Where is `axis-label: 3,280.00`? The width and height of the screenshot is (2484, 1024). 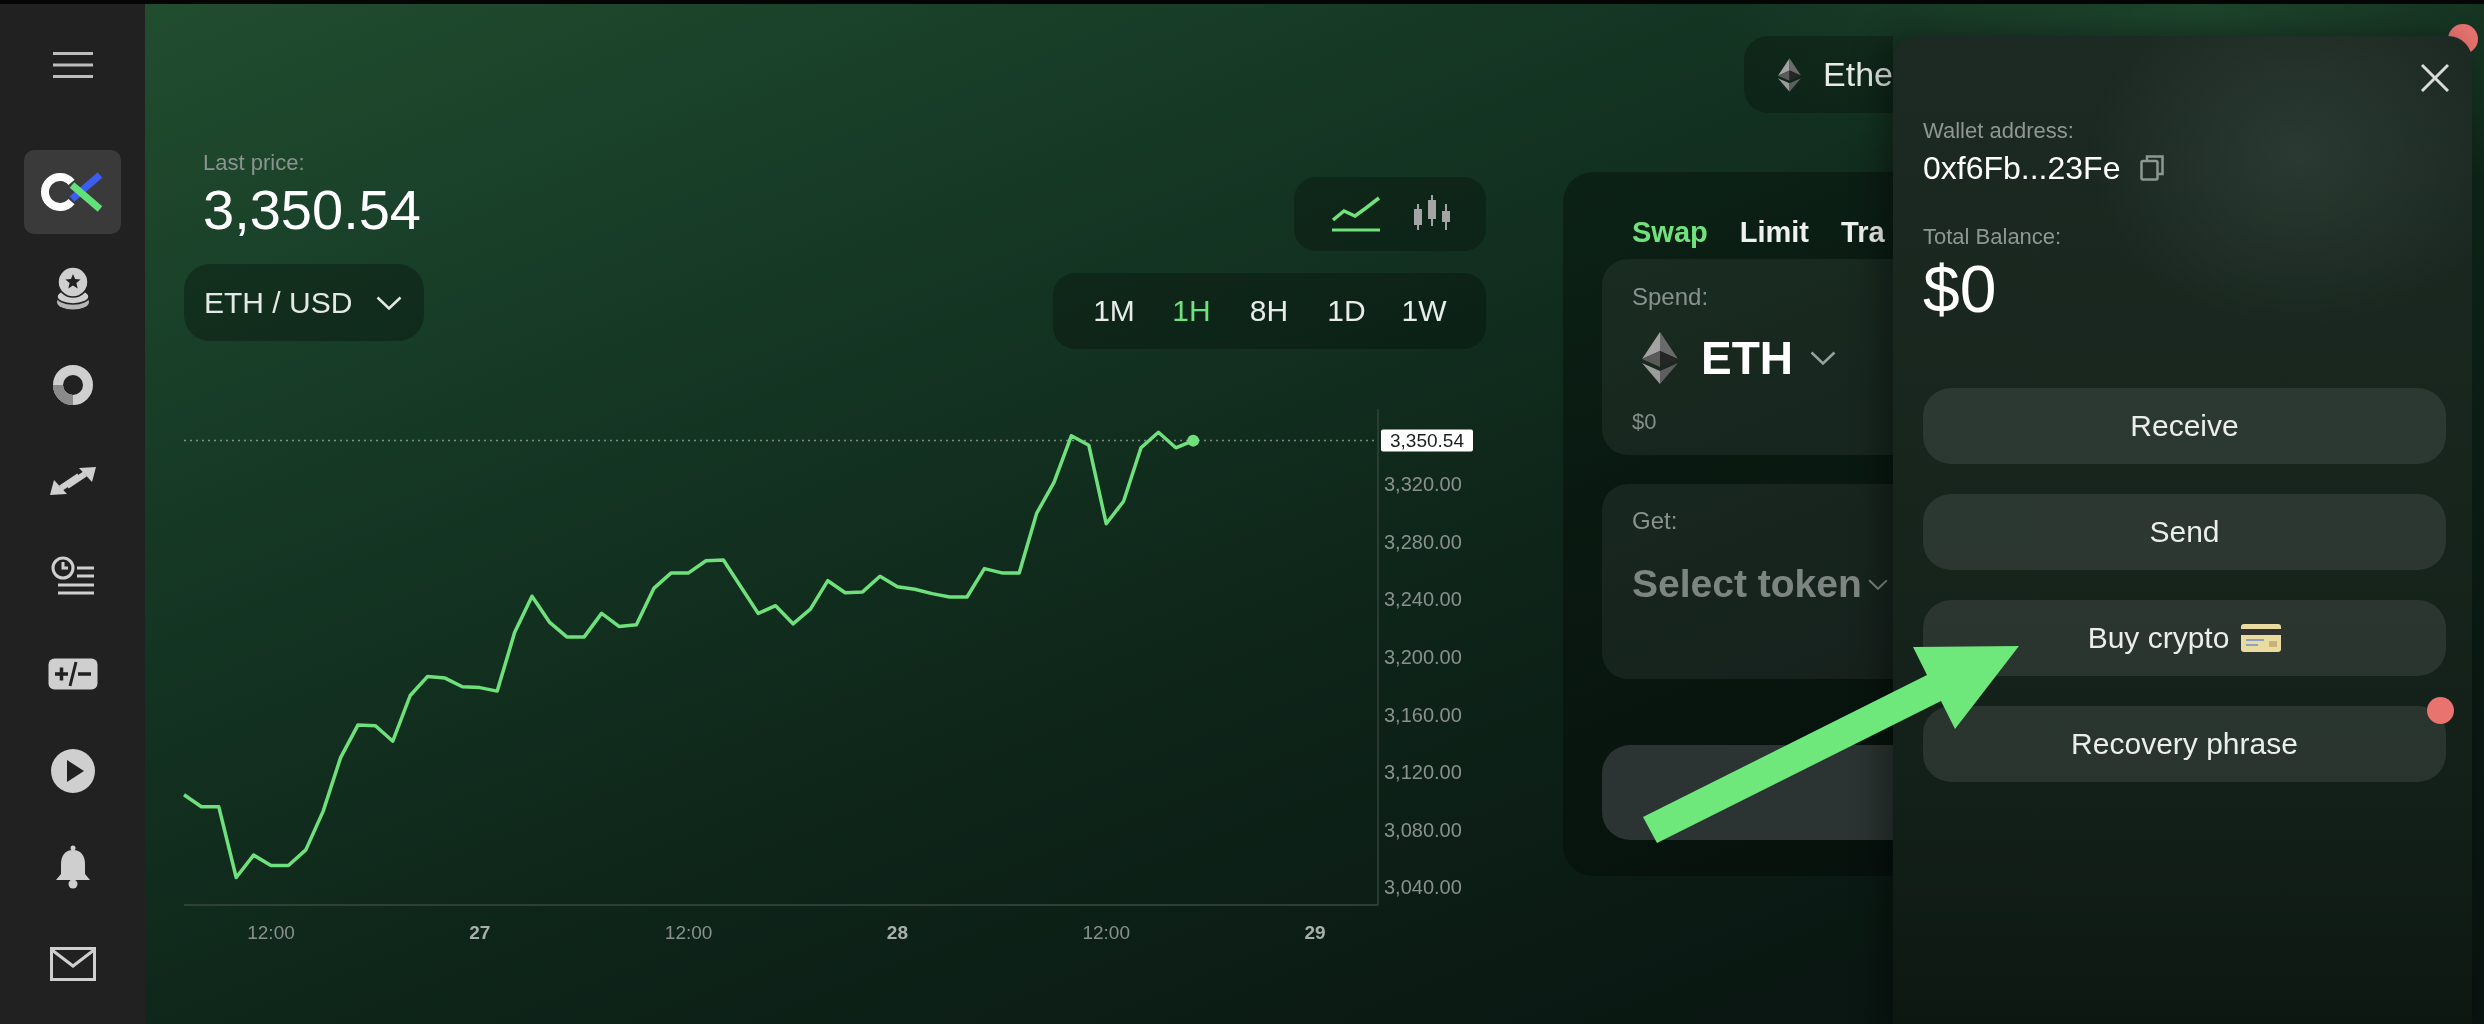 axis-label: 3,280.00 is located at coordinates (1423, 542).